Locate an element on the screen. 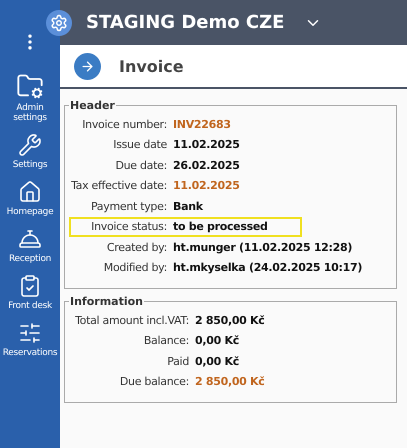 The image size is (407, 448). field-label: Invoice status: is located at coordinates (128, 227).